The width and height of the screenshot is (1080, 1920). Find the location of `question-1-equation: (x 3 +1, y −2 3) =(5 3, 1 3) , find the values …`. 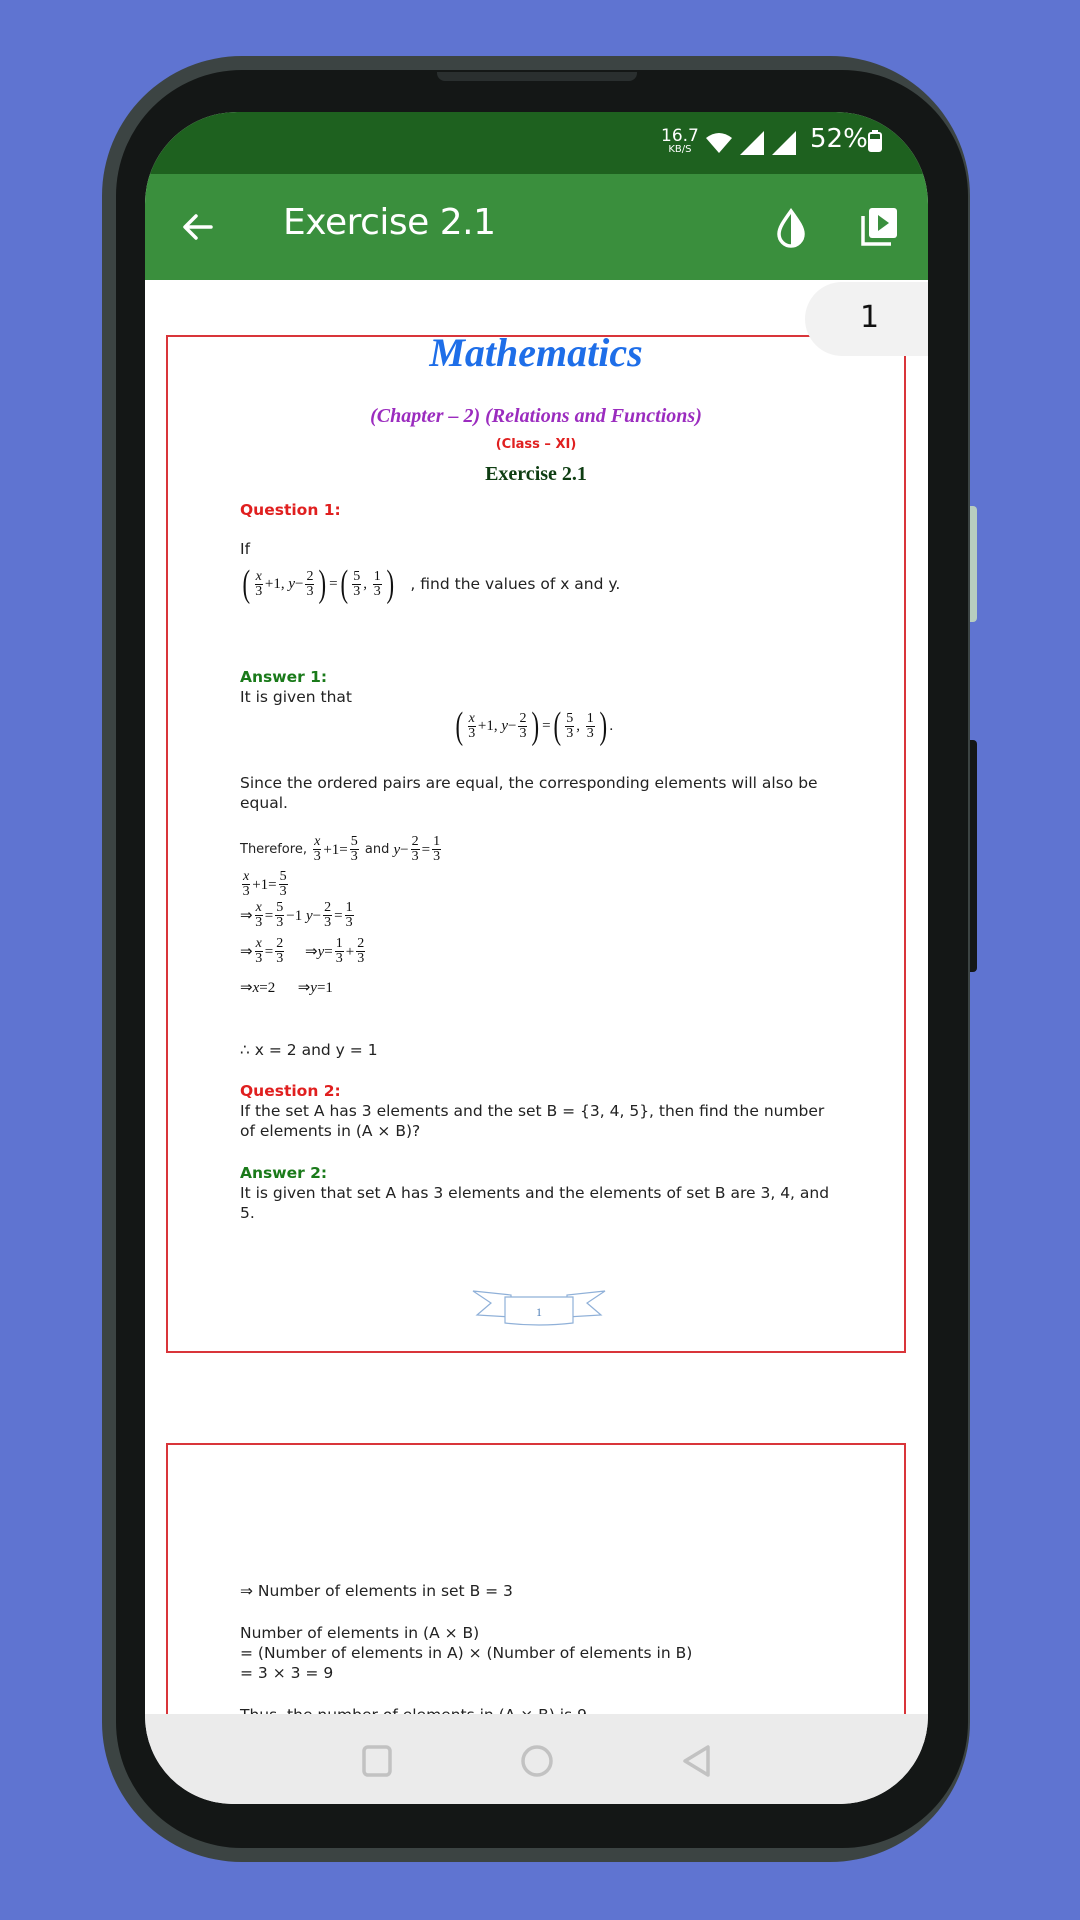

question-1-equation: (x 3 +1, y −2 3) =(5 3, 1 3) , find the values … is located at coordinates (430, 584).